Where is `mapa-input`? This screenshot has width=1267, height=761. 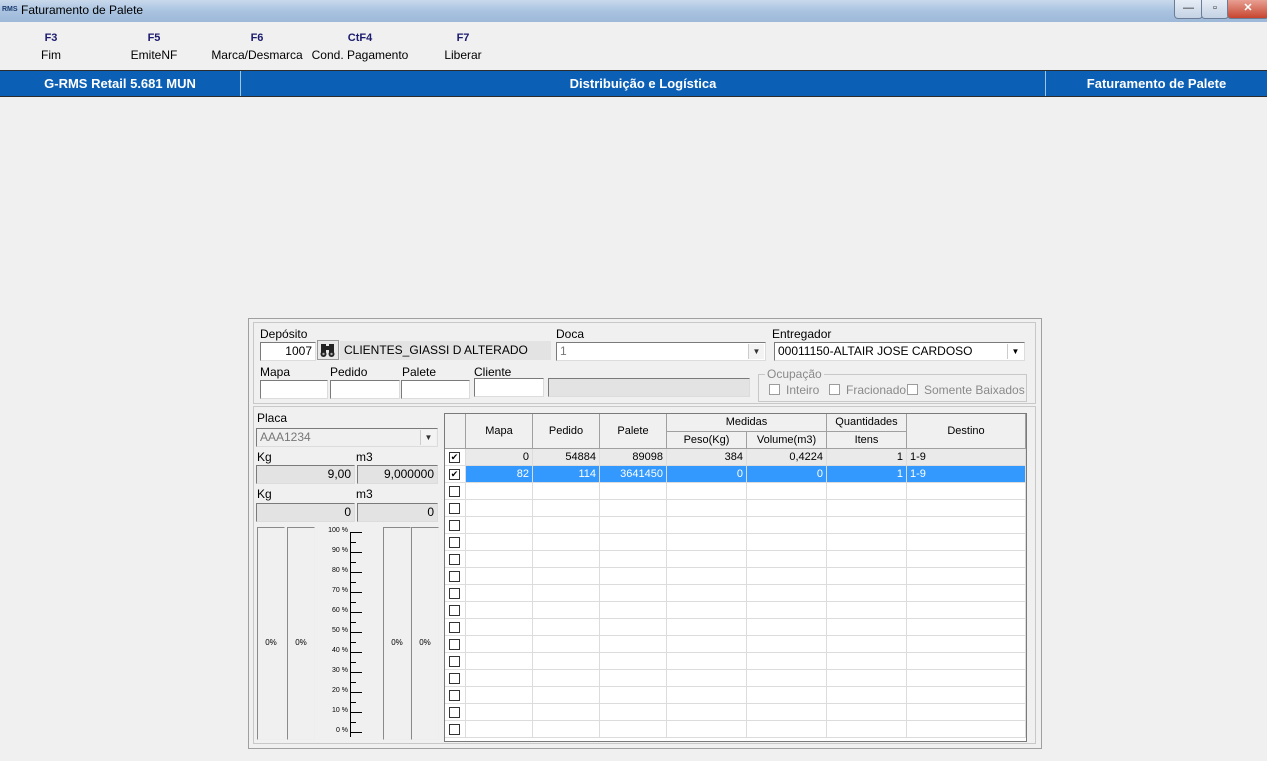
mapa-input is located at coordinates (294, 389).